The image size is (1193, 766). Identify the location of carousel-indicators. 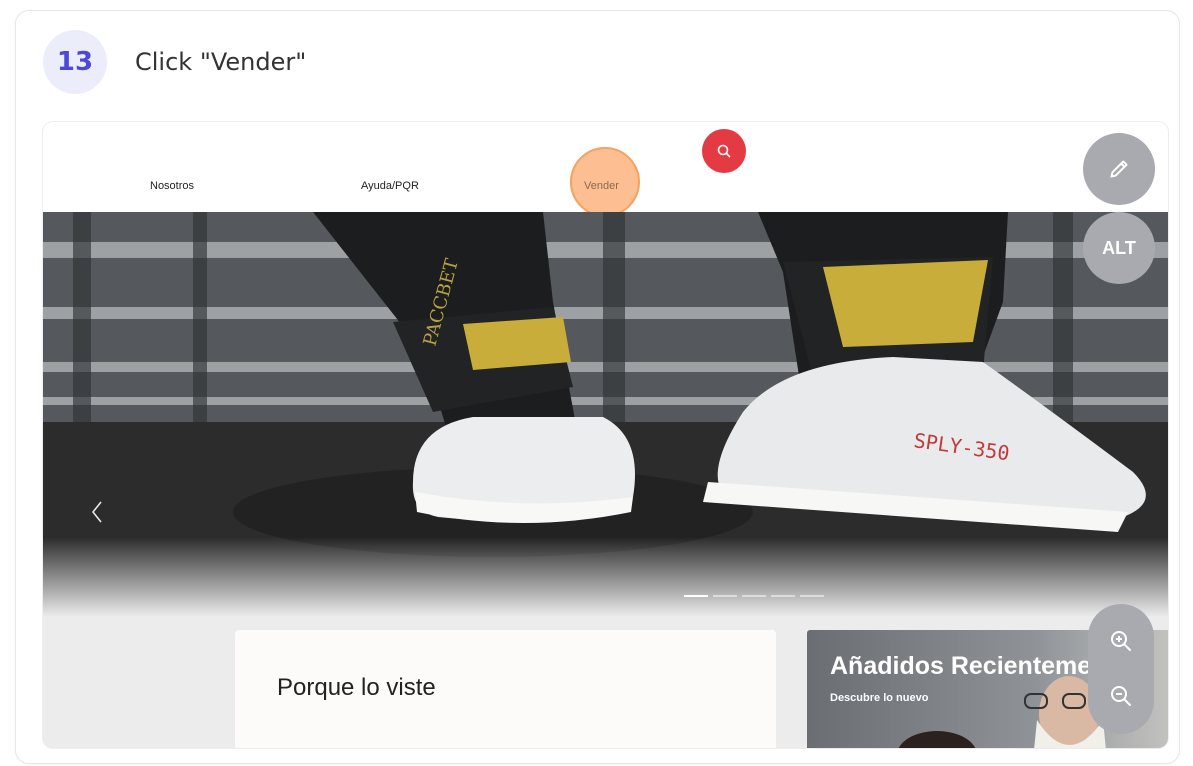
(754, 596).